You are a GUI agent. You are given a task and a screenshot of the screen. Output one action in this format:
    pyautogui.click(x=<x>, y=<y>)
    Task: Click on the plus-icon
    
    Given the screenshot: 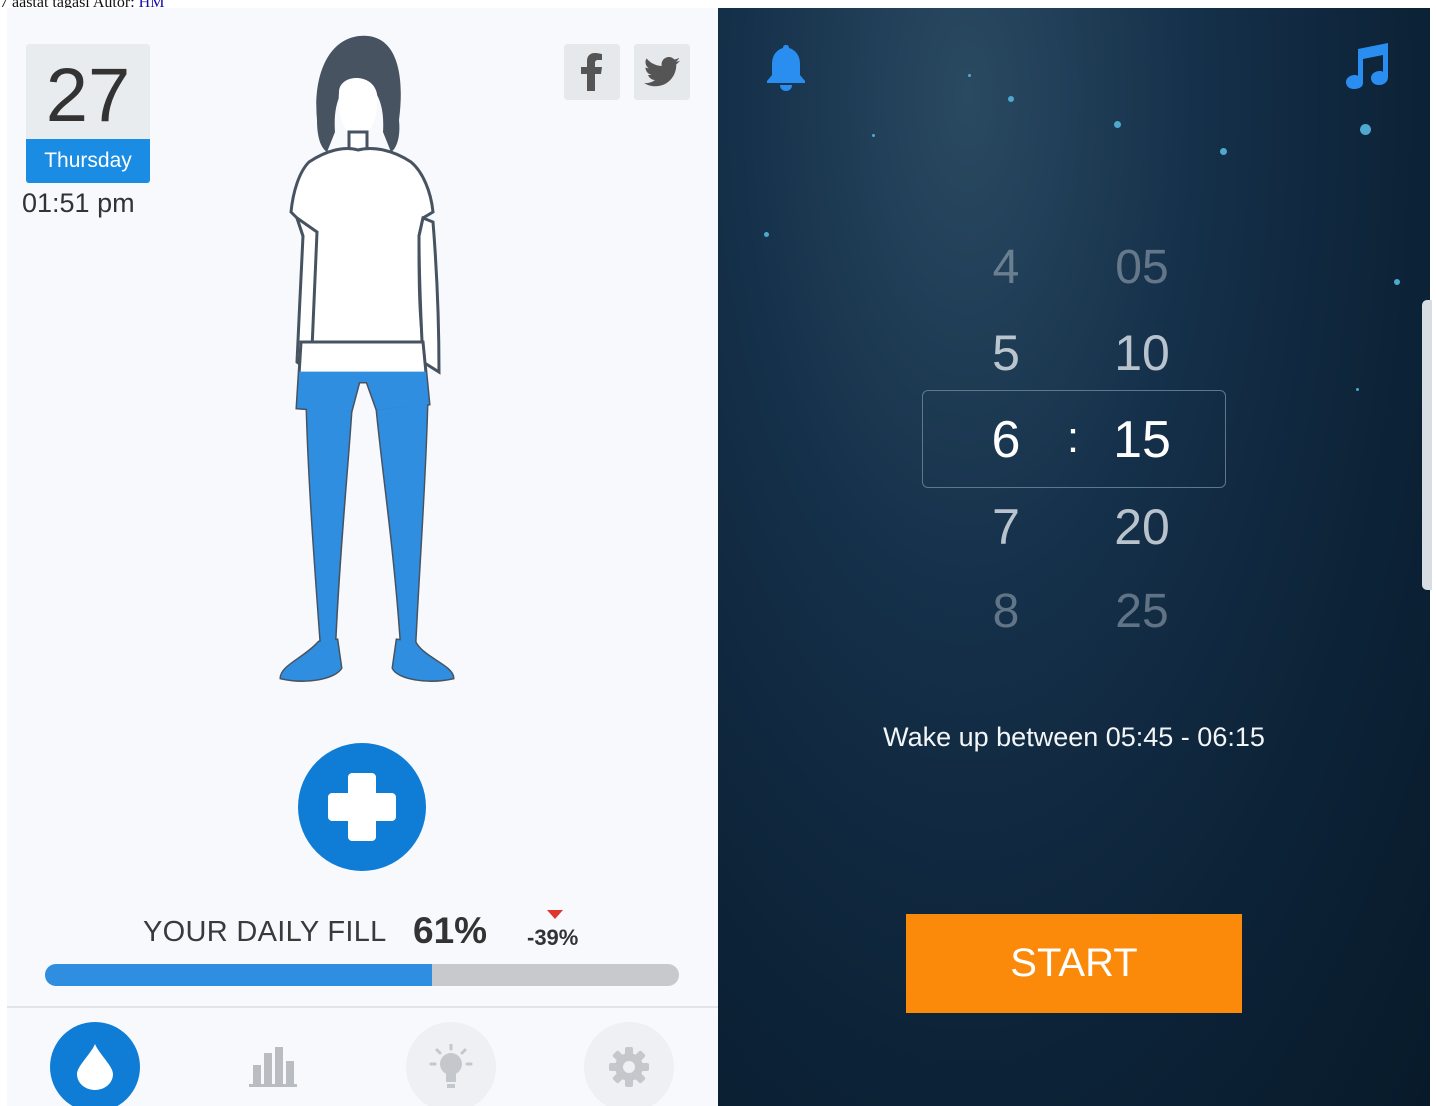 What is the action you would take?
    pyautogui.click(x=362, y=807)
    